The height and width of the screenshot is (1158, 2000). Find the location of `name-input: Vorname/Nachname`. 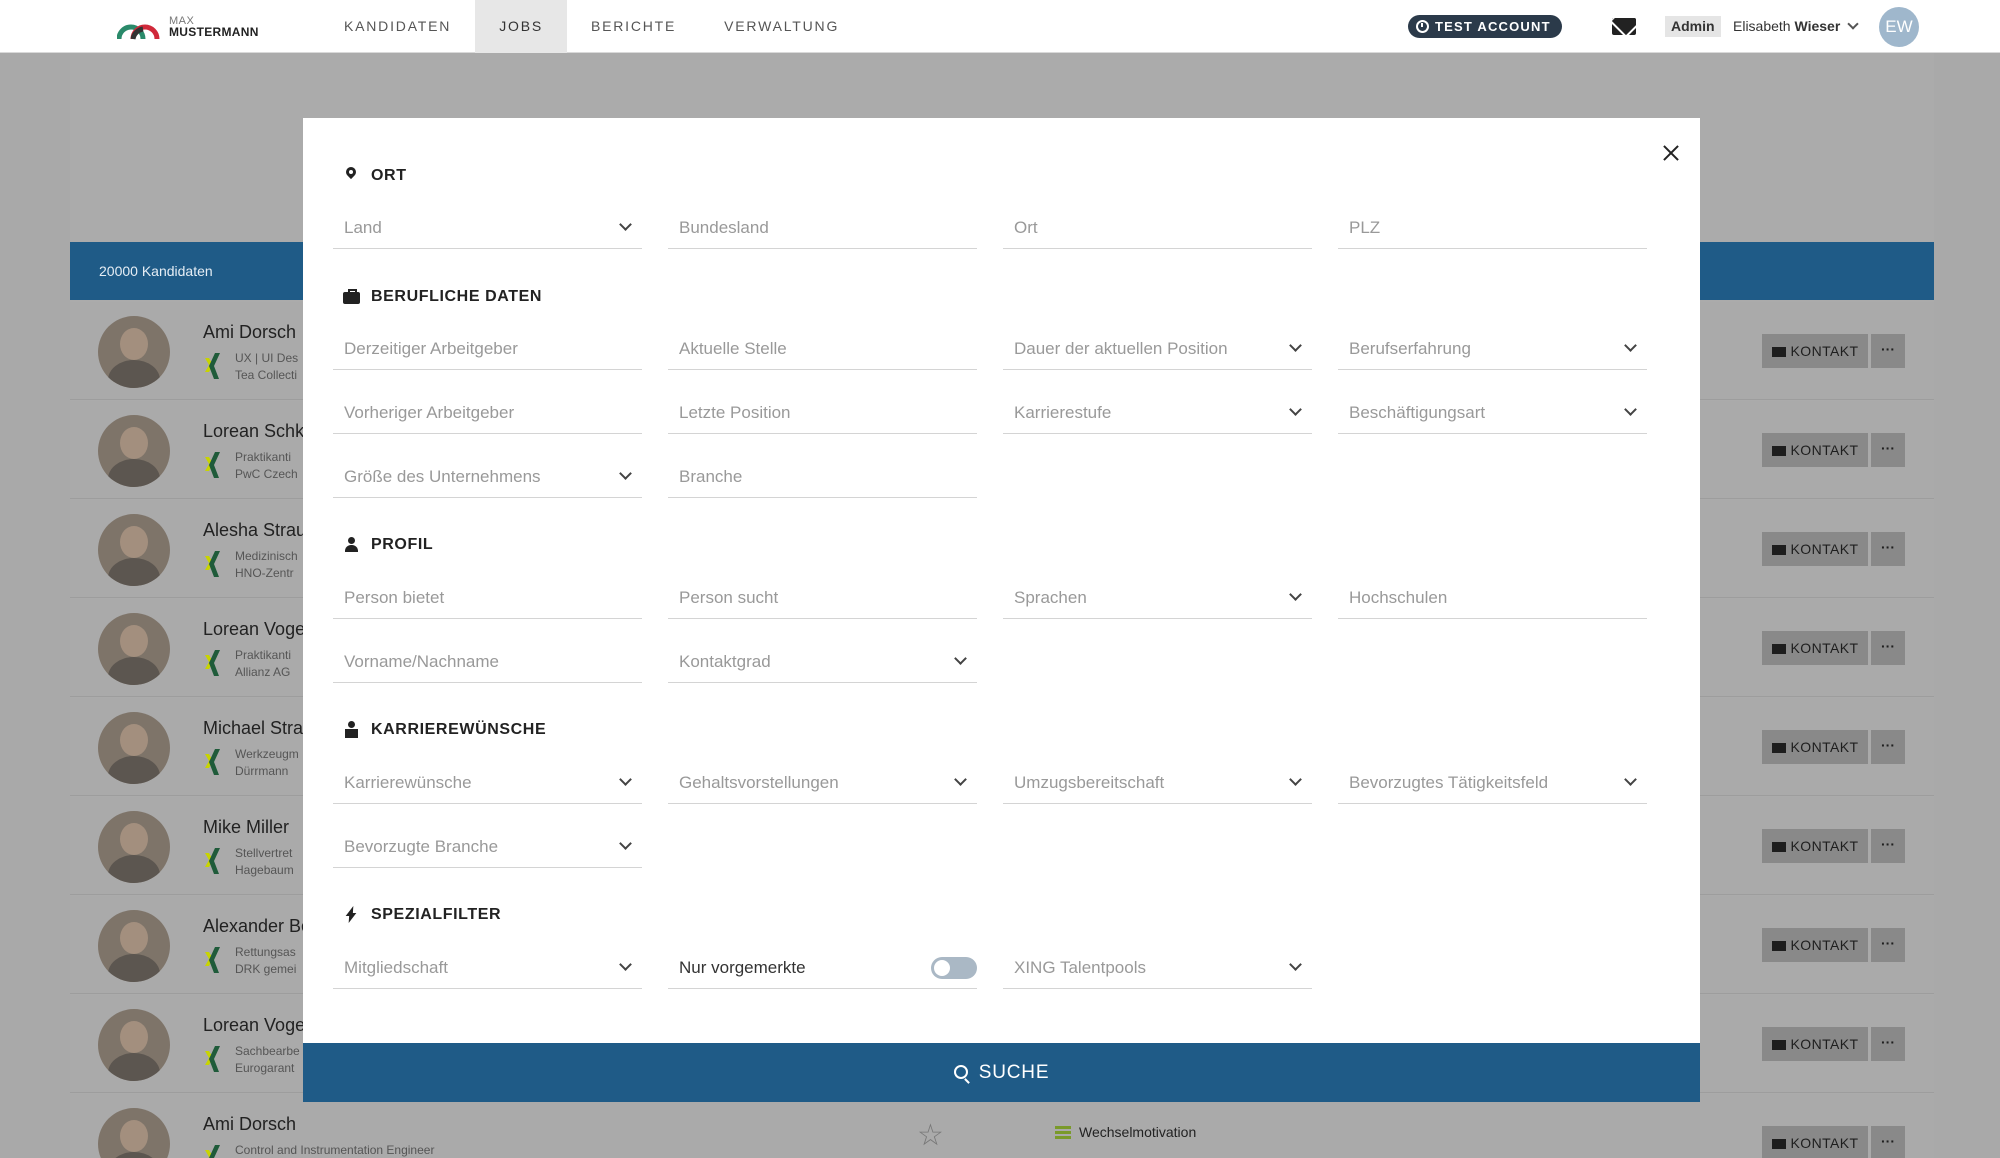

name-input: Vorname/Nachname is located at coordinates (487, 661).